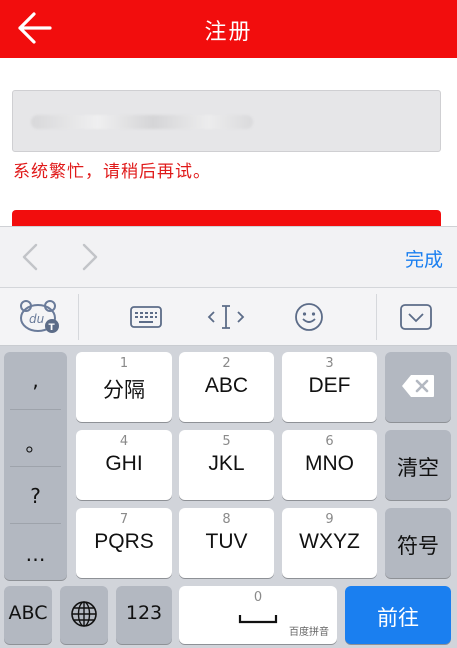 Image resolution: width=457 pixels, height=648 pixels. I want to click on key-9: 9 WXYZ, so click(329, 543).